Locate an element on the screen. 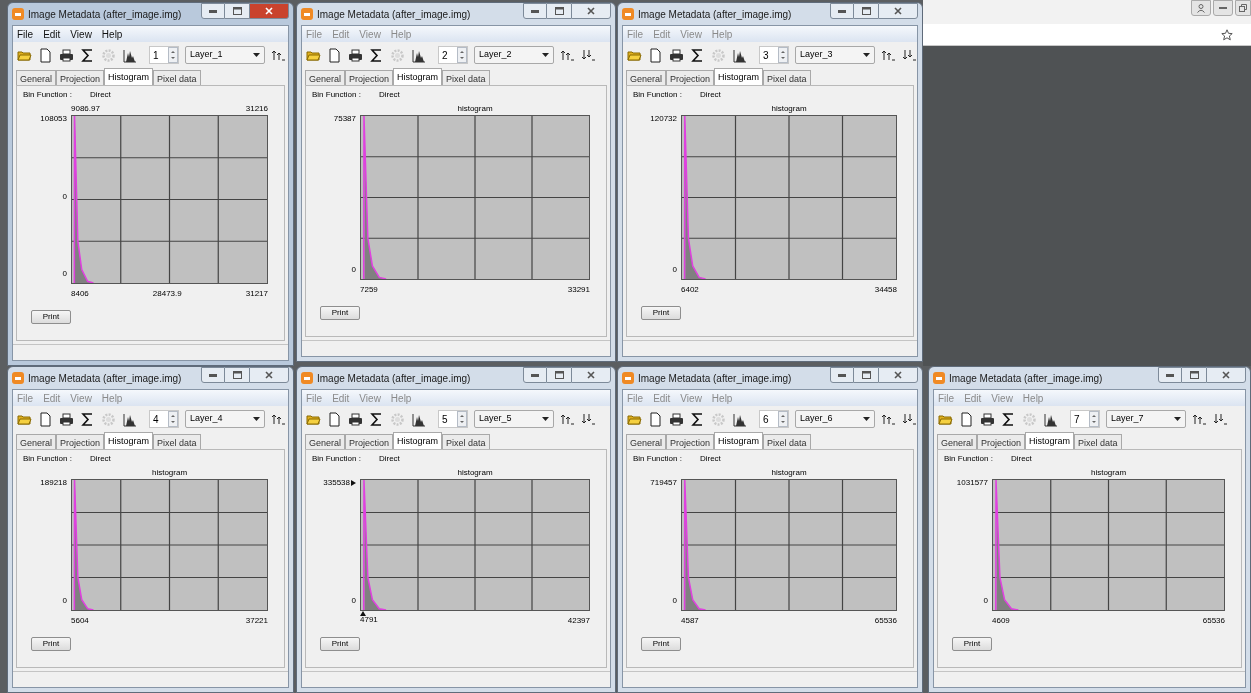  axis-label: 1031577 is located at coordinates (972, 483).